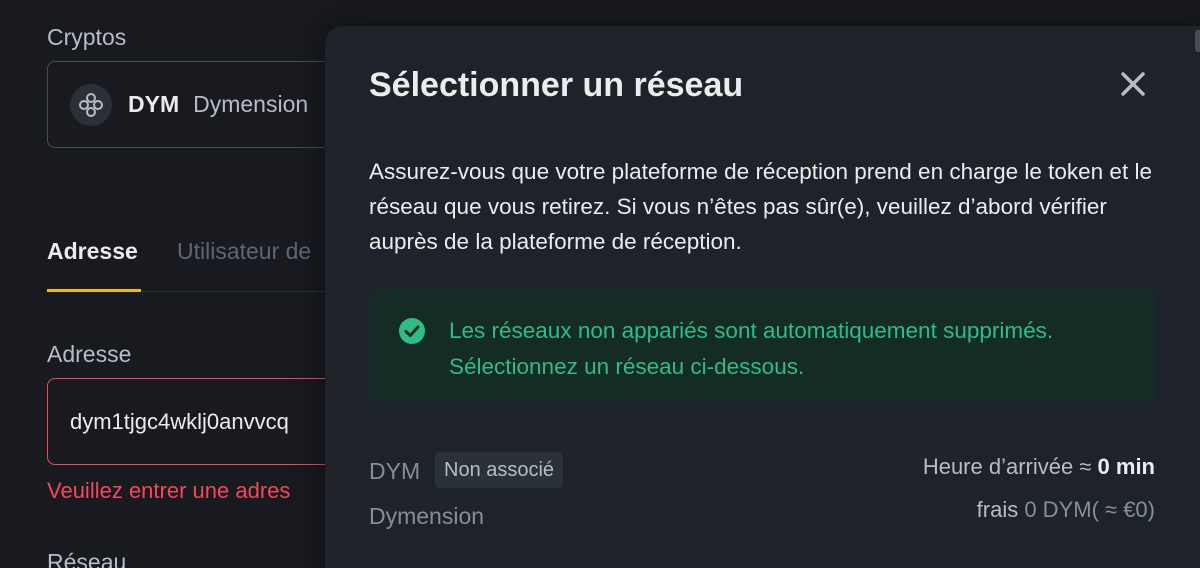  What do you see at coordinates (1000, 509) in the screenshot?
I see `fee-label: frais` at bounding box center [1000, 509].